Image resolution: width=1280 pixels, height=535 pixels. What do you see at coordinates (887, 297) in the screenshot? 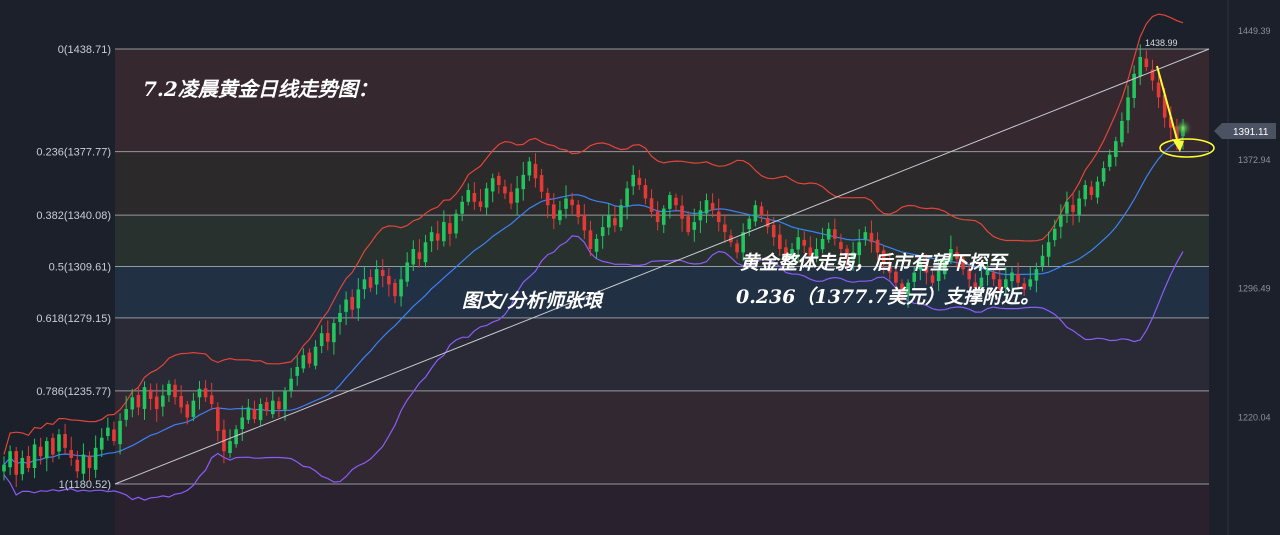
I see `analysis-note-line2: 0.236（1377.7美元）支撑附近。` at bounding box center [887, 297].